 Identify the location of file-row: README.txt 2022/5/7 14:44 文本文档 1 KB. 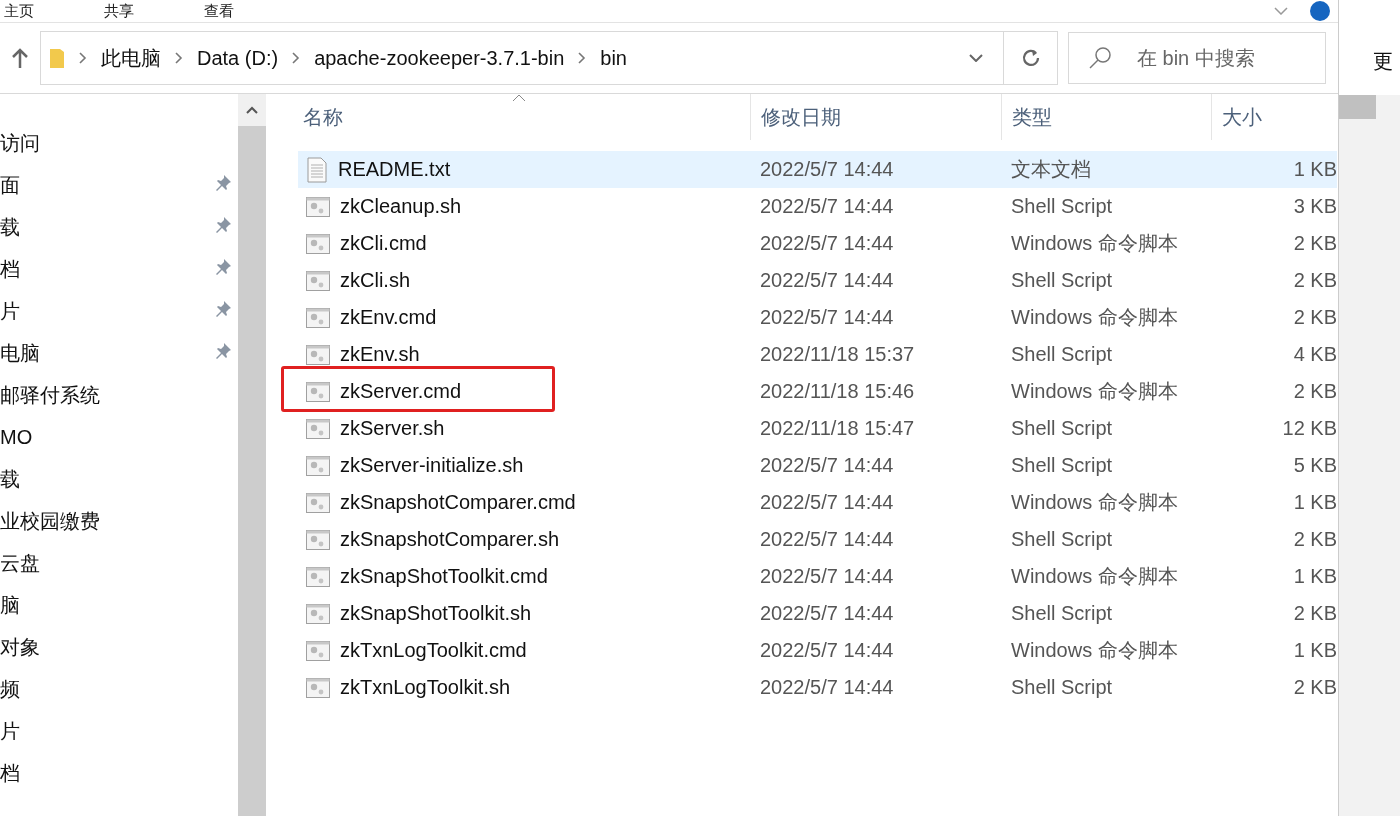
(817, 169).